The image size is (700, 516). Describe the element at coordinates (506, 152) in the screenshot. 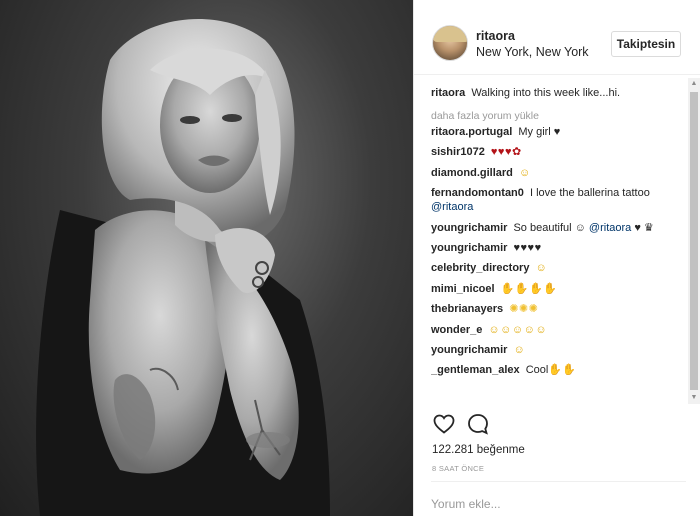

I see `comment-text: ♥♥♥✿` at that location.